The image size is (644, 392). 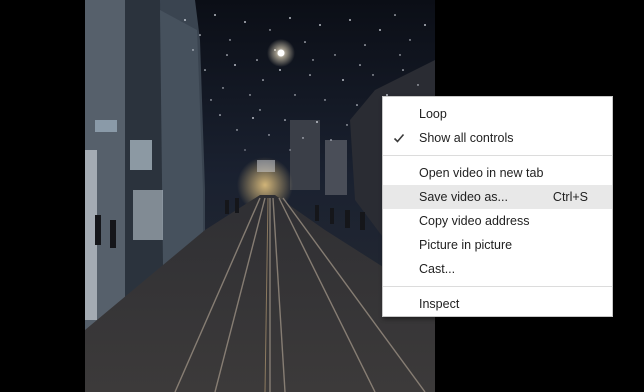 I want to click on menu-item-show-all-controls: Show all controls, so click(x=497, y=138).